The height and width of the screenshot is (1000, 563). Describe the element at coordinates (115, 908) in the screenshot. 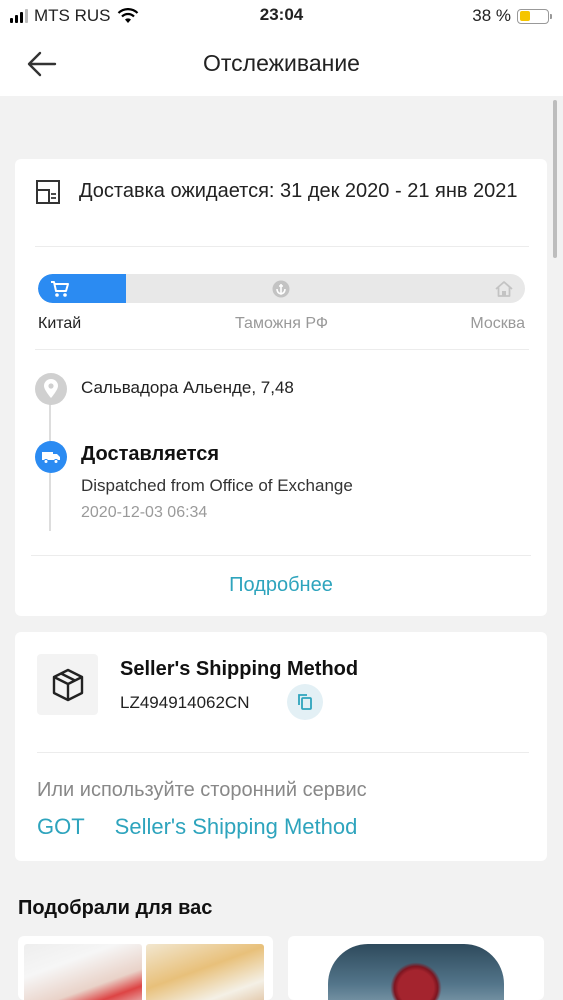

I see `recommendations-title: Подобрали для вас` at that location.